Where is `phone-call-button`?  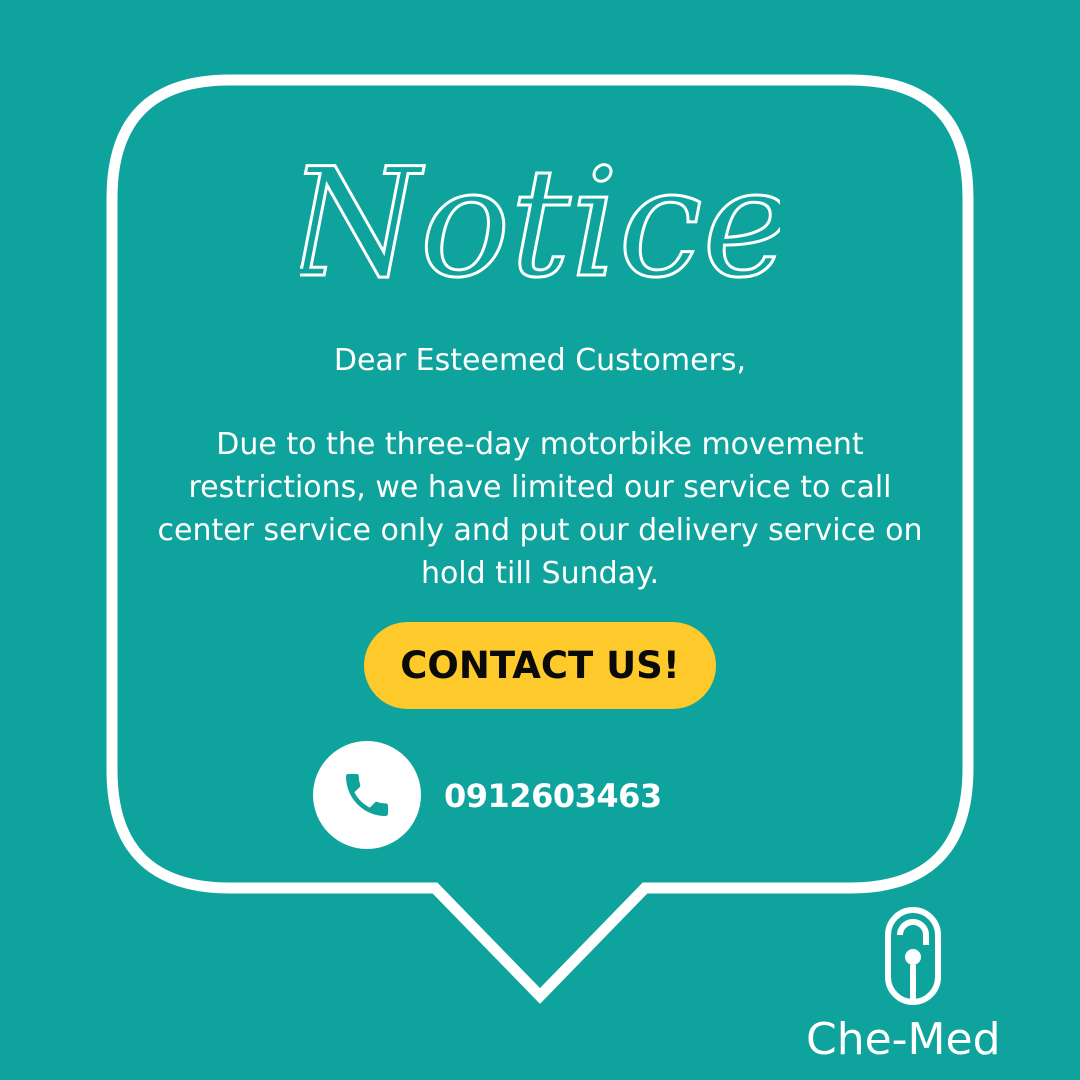
phone-call-button is located at coordinates (367, 795).